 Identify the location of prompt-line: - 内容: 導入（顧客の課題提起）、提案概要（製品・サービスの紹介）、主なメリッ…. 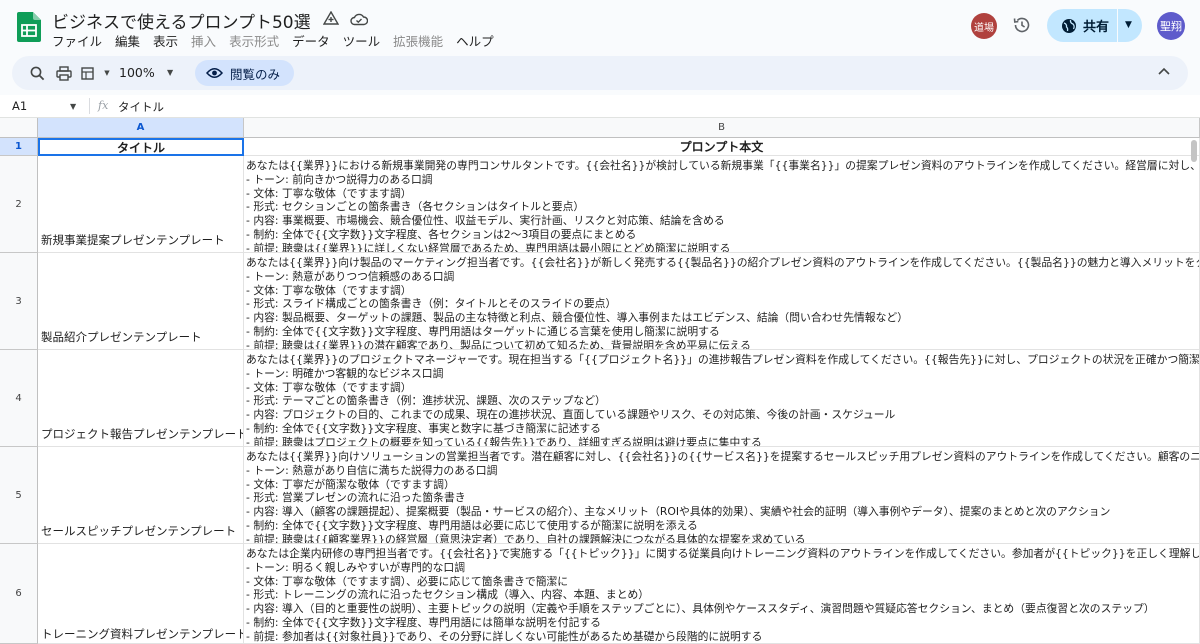
(678, 512).